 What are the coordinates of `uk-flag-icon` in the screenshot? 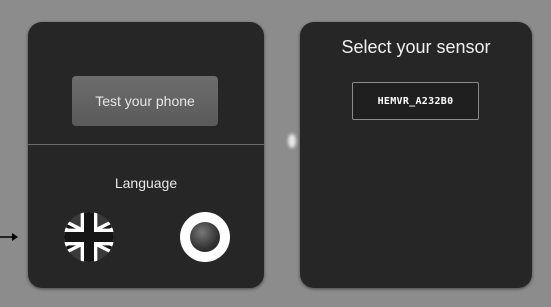 It's located at (89, 237).